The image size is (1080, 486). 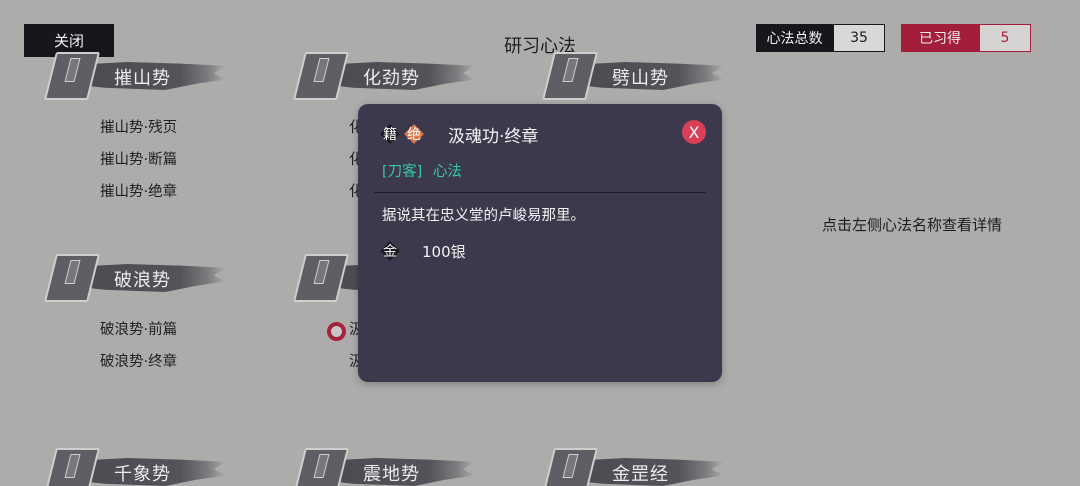 I want to click on skill-group-title: 千象势, so click(x=142, y=474).